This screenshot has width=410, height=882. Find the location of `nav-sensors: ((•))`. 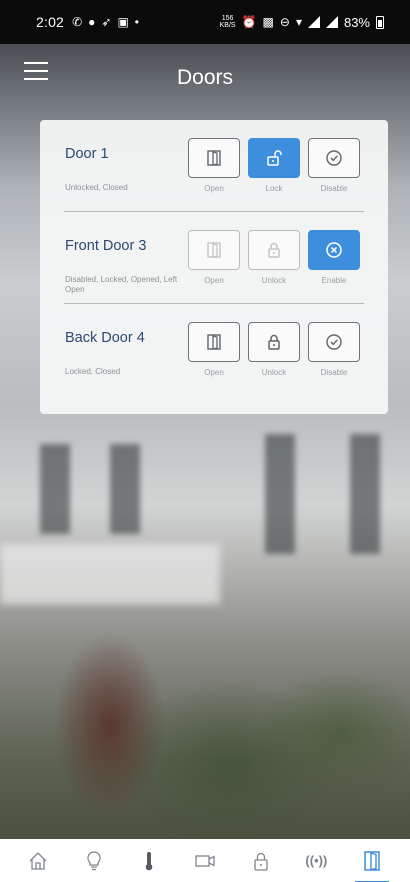

nav-sensors: ((•)) is located at coordinates (316, 861).